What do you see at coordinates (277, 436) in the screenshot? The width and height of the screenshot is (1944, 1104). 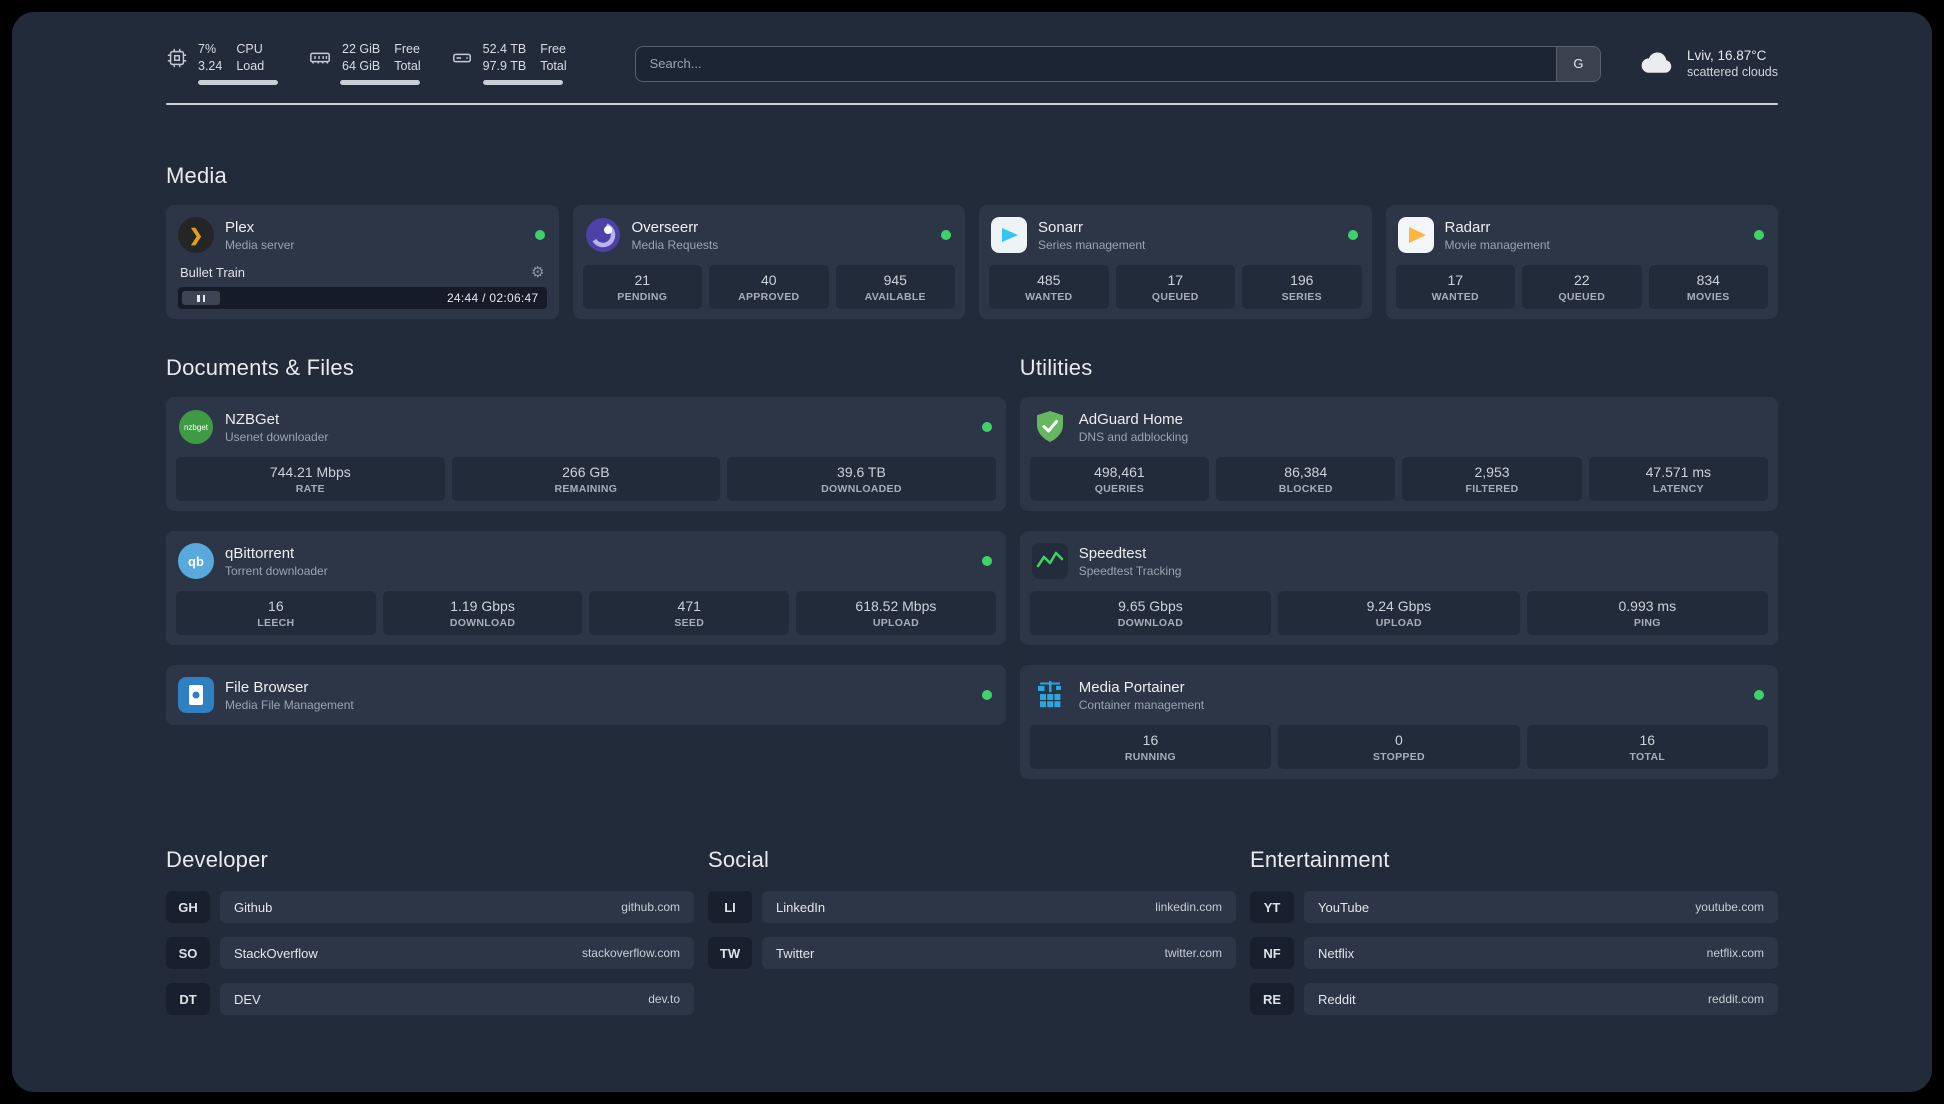 I see `service-subtitle: Usenet downloader` at bounding box center [277, 436].